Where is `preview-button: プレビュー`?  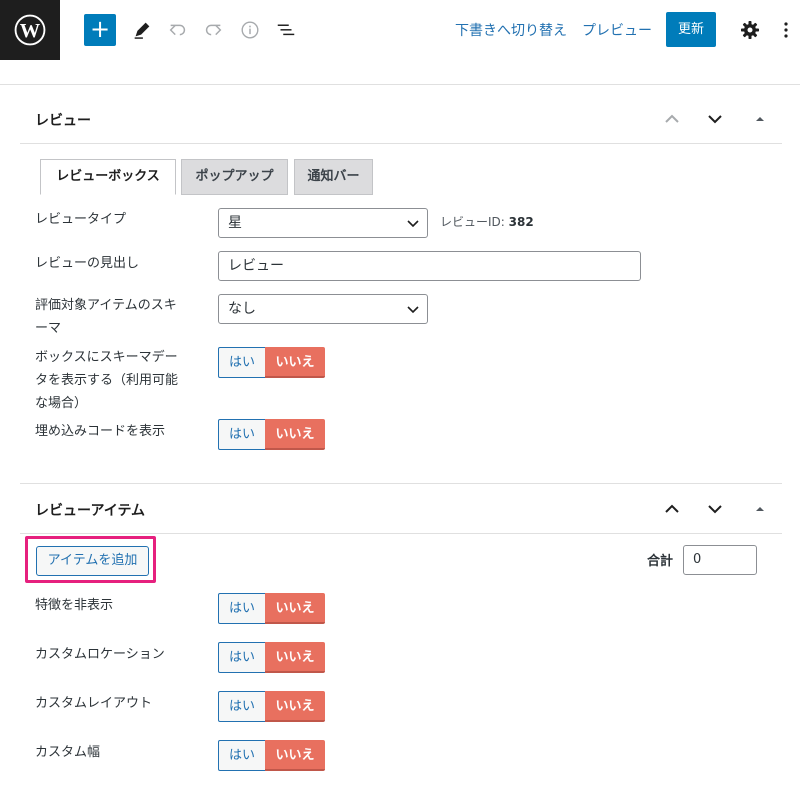 preview-button: プレビュー is located at coordinates (617, 30).